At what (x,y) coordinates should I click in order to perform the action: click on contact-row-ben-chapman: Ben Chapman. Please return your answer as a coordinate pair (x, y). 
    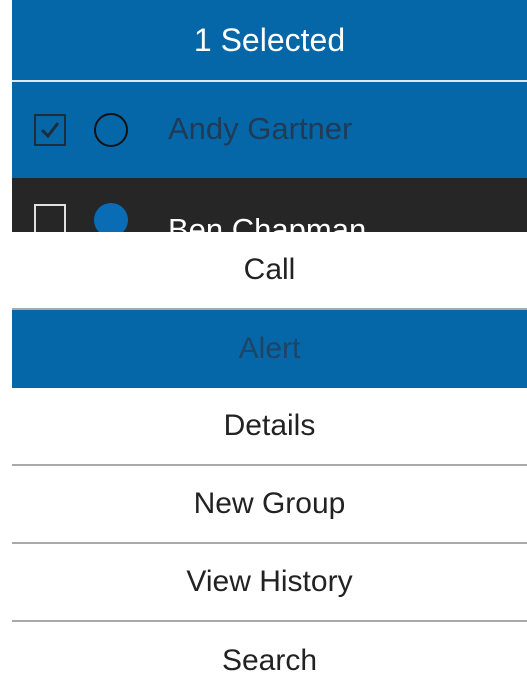
    Looking at the image, I should click on (269, 205).